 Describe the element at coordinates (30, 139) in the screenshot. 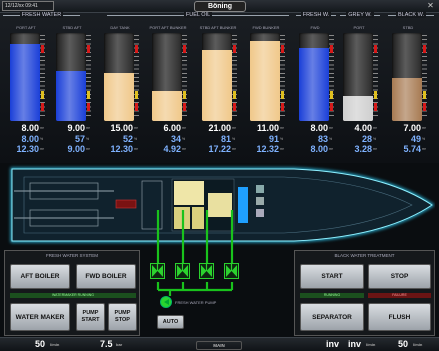

I see `tank-percent: 8.00` at that location.